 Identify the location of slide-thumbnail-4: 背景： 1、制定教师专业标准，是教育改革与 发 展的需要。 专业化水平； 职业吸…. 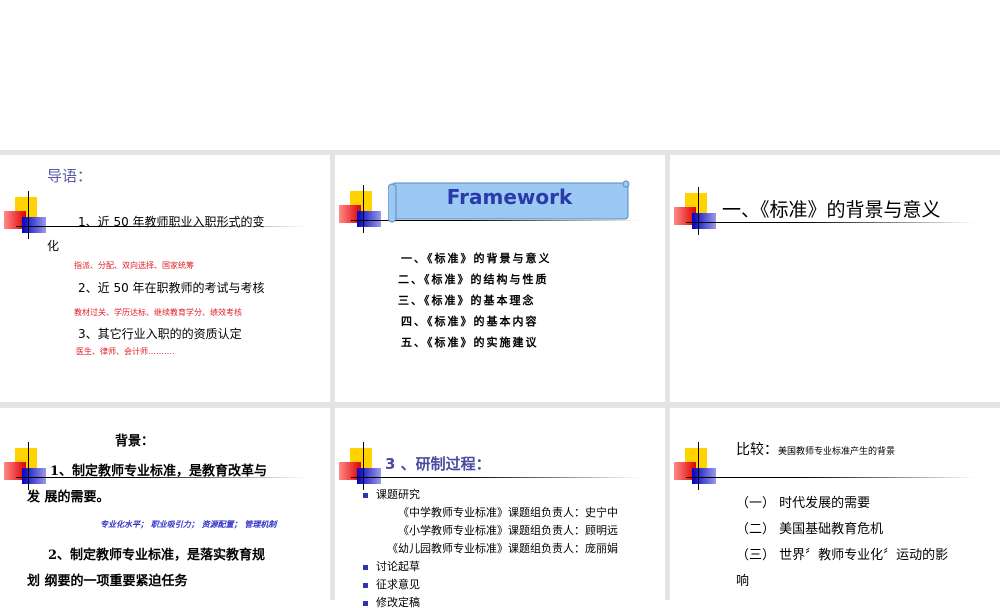
(165, 508).